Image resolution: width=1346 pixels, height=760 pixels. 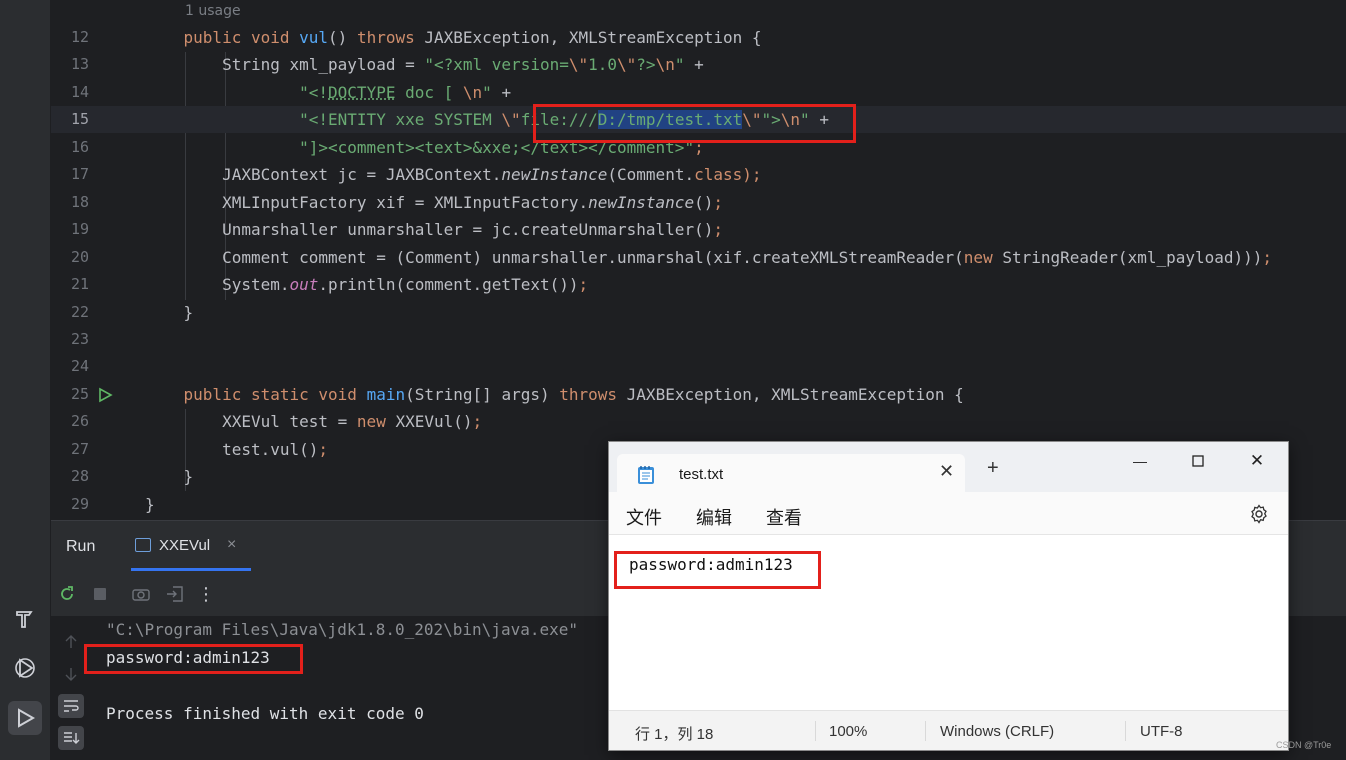 I want to click on run-config-tab: XXEVul ×, so click(x=191, y=546).